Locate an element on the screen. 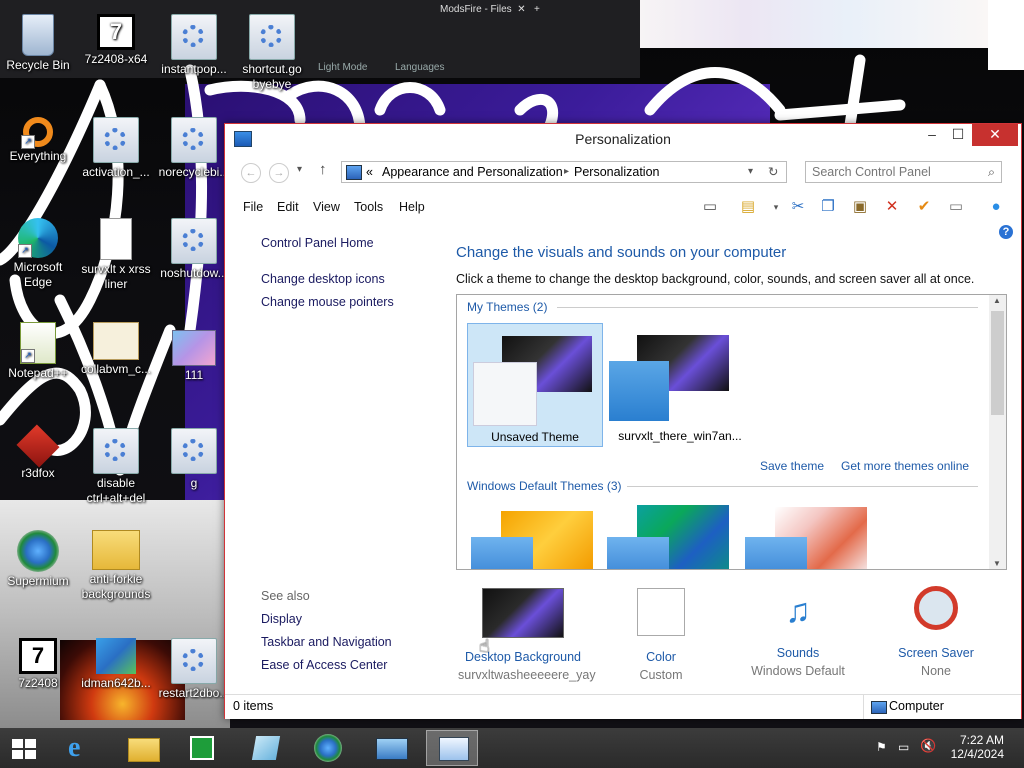 This screenshot has height=768, width=1024. delete-icon: ✕ is located at coordinates (892, 207).